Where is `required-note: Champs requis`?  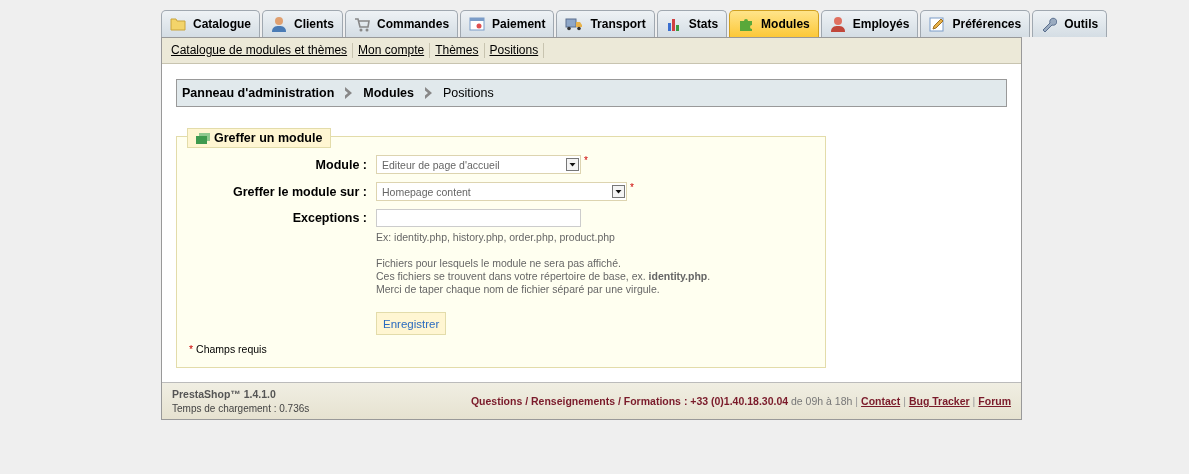 required-note: Champs requis is located at coordinates (231, 349).